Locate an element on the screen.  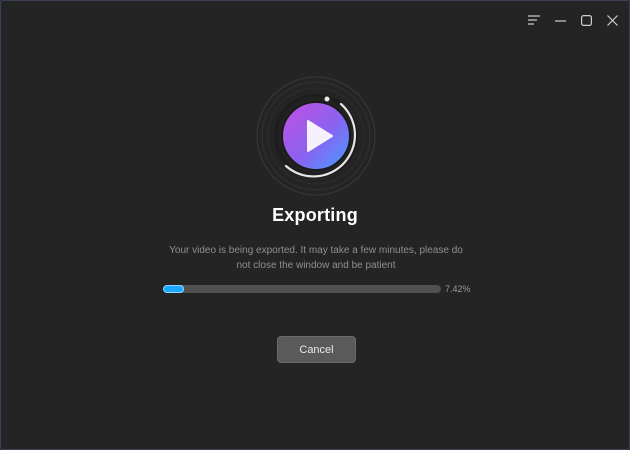
menu-icon is located at coordinates (534, 20).